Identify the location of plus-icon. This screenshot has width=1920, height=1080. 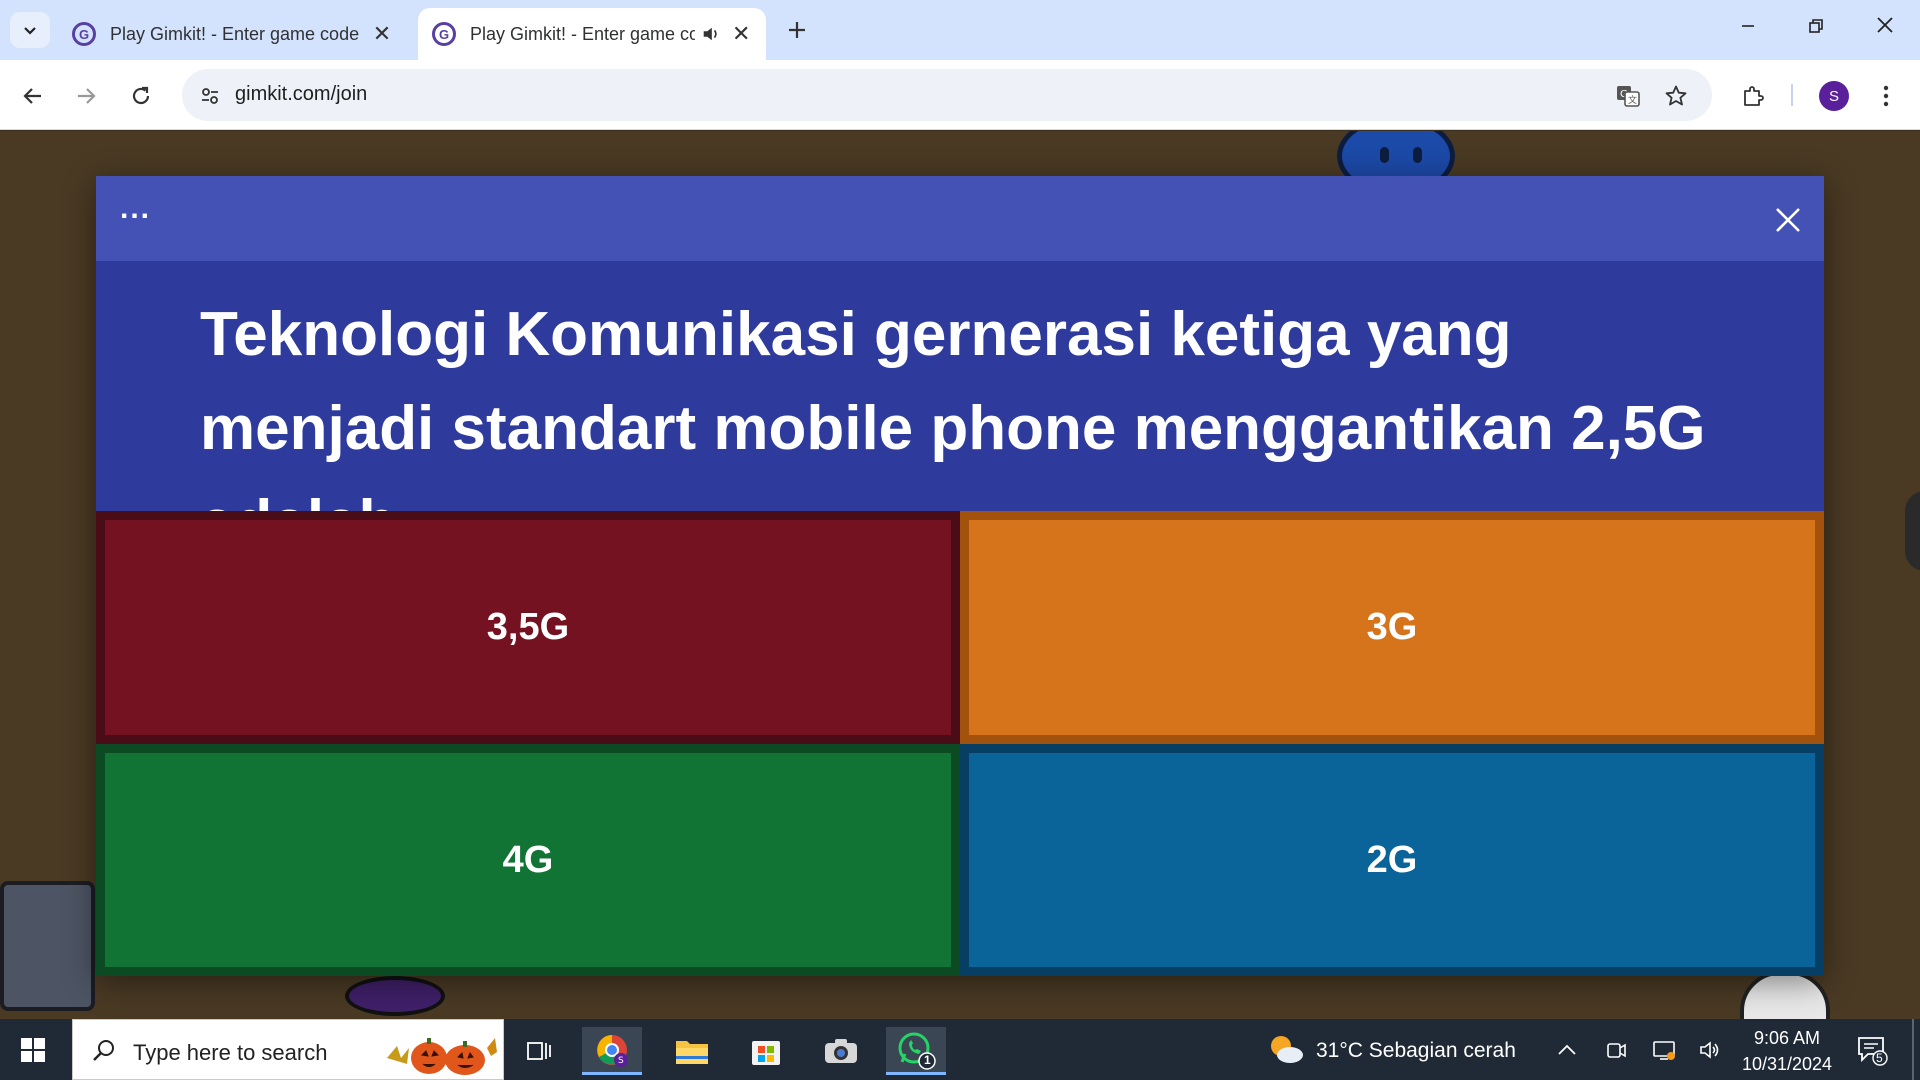
(797, 30).